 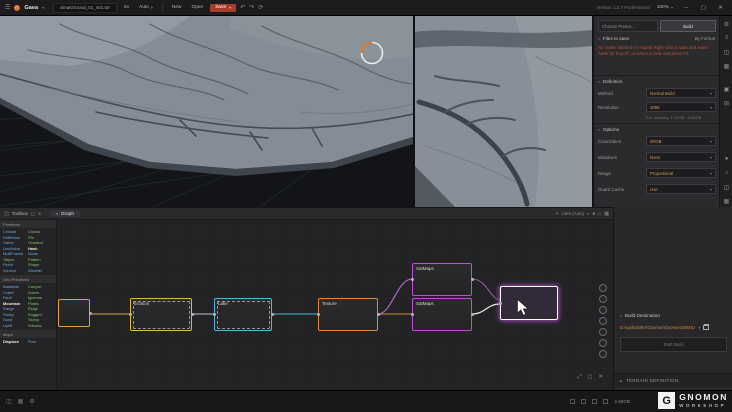 What do you see at coordinates (15, 271) in the screenshot?
I see `toolbox-item: Voronoi` at bounding box center [15, 271].